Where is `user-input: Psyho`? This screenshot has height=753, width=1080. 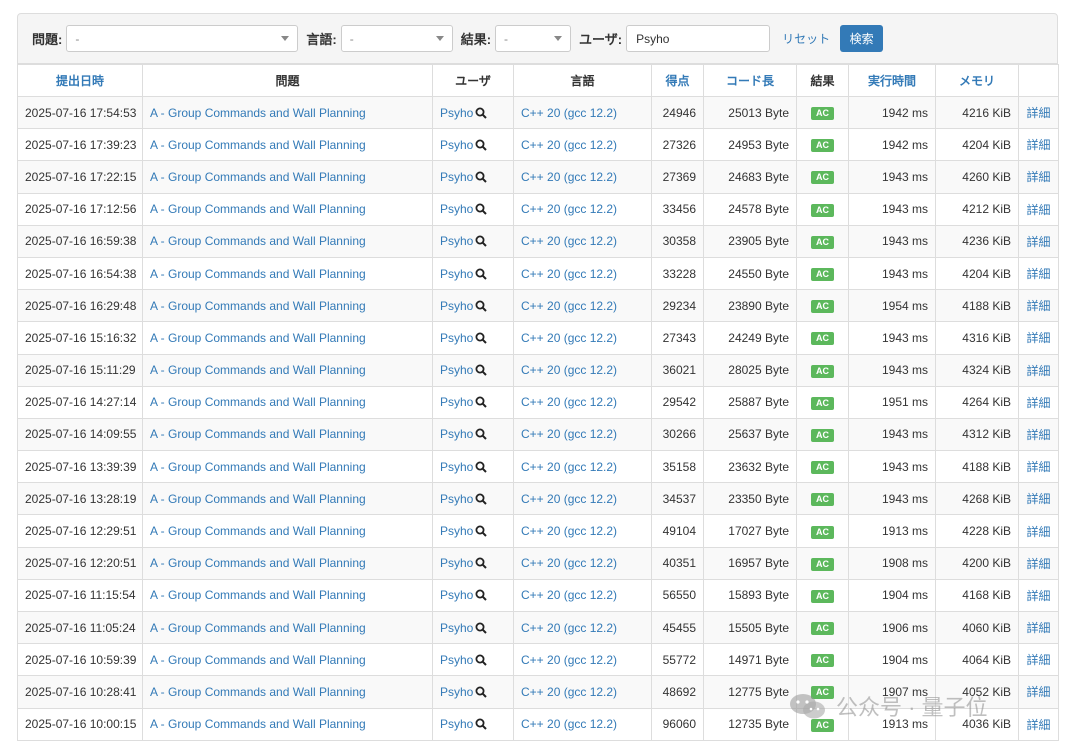
user-input: Psyho is located at coordinates (698, 38).